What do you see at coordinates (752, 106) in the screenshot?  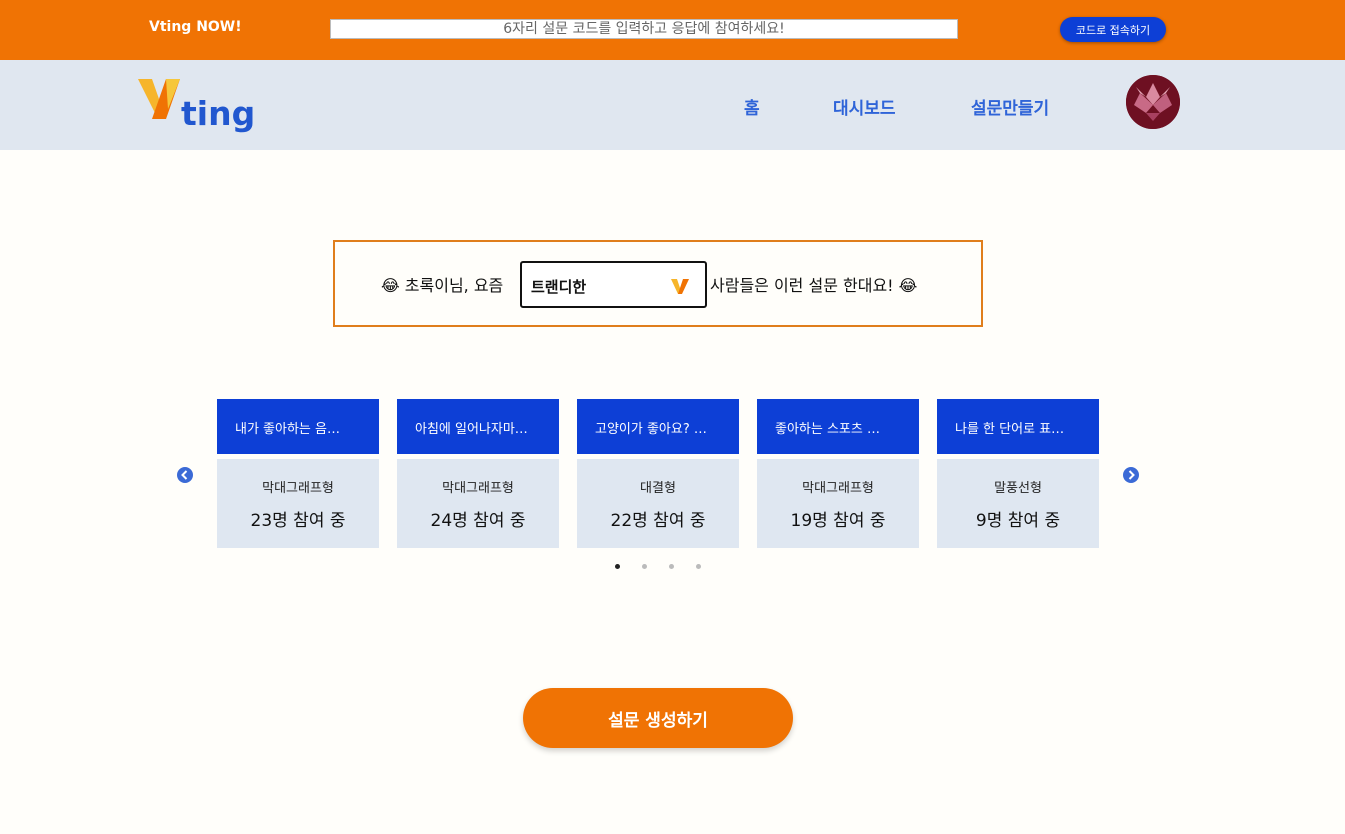 I see `nav-home: 홈` at bounding box center [752, 106].